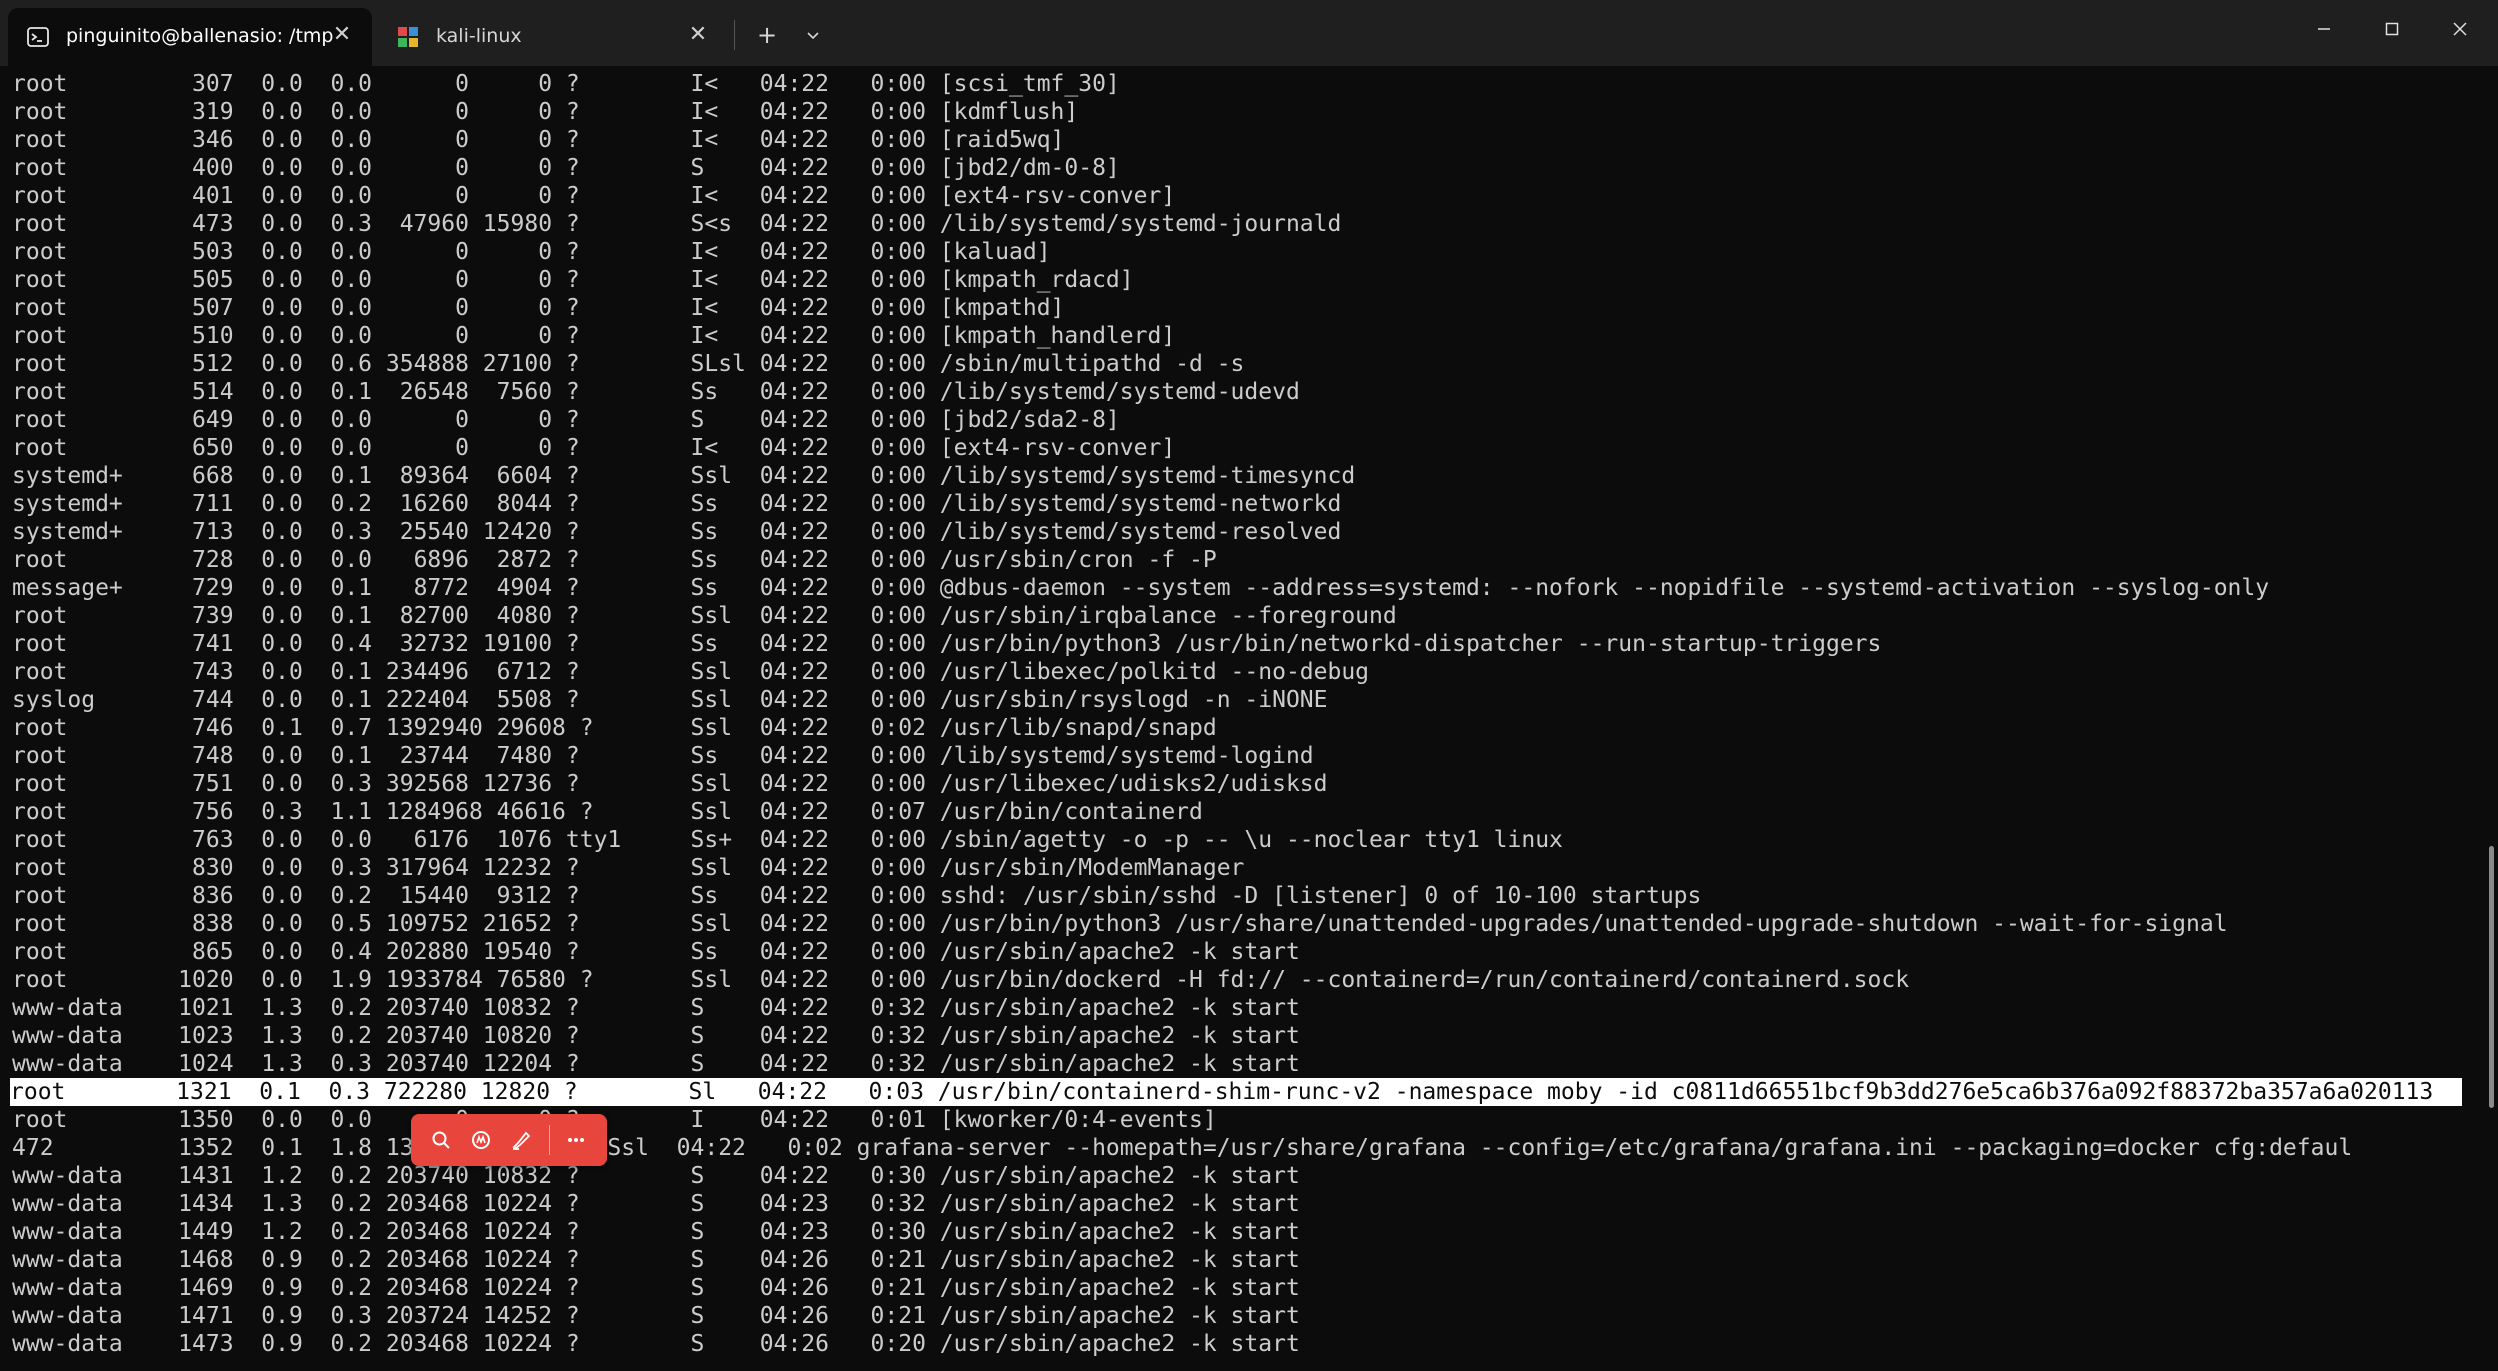 The image size is (2498, 1371). I want to click on highlighter-icon, so click(521, 1140).